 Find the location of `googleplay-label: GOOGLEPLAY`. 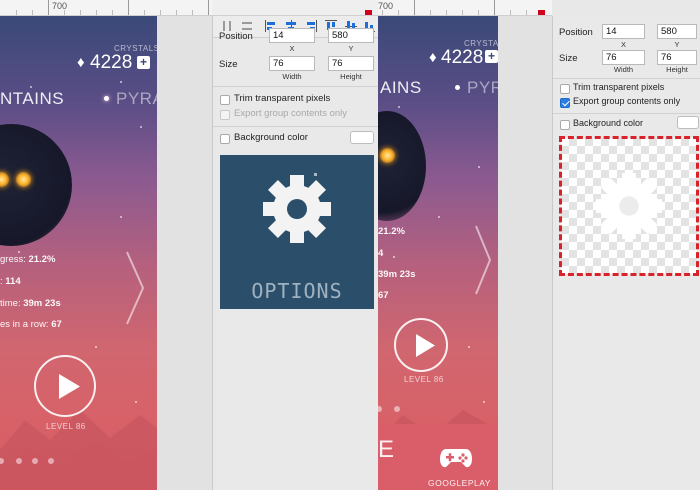

googleplay-label: GOOGLEPLAY is located at coordinates (459, 483).